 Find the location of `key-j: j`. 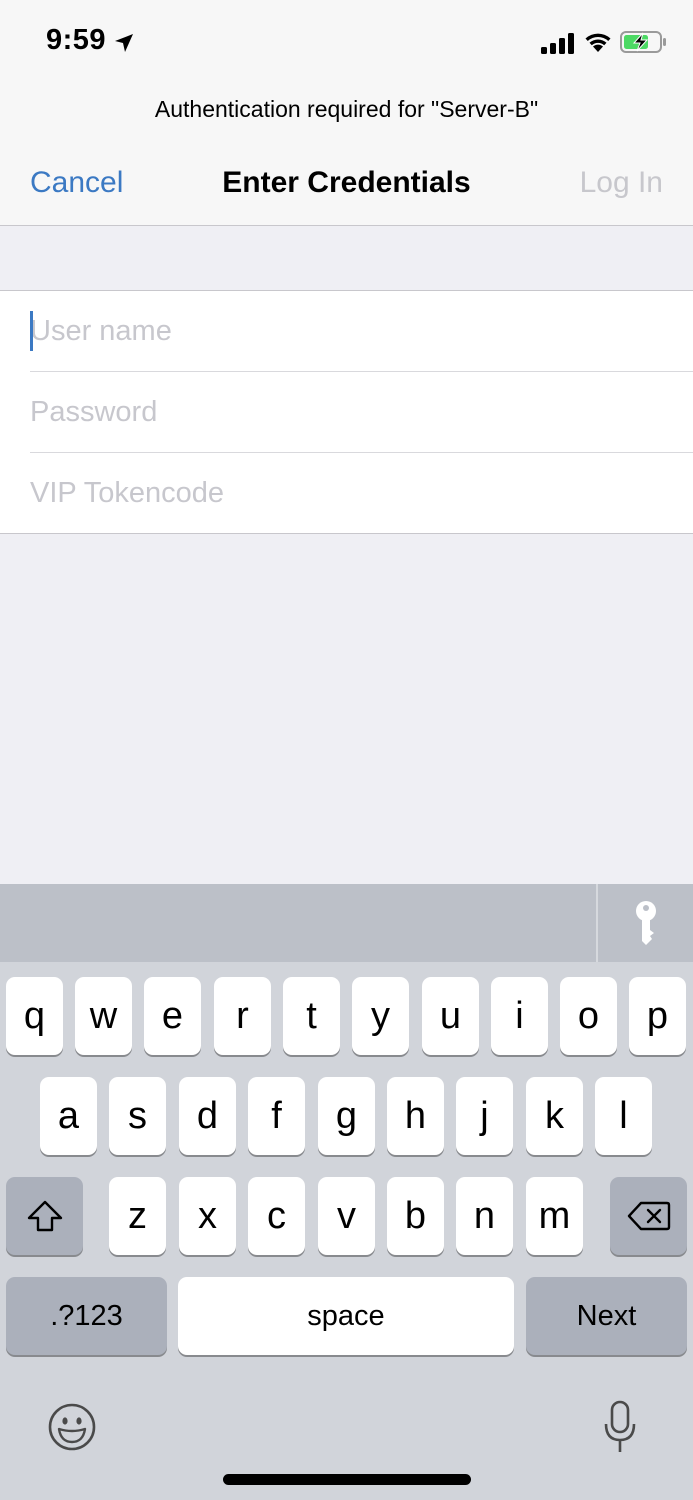

key-j: j is located at coordinates (484, 1116).